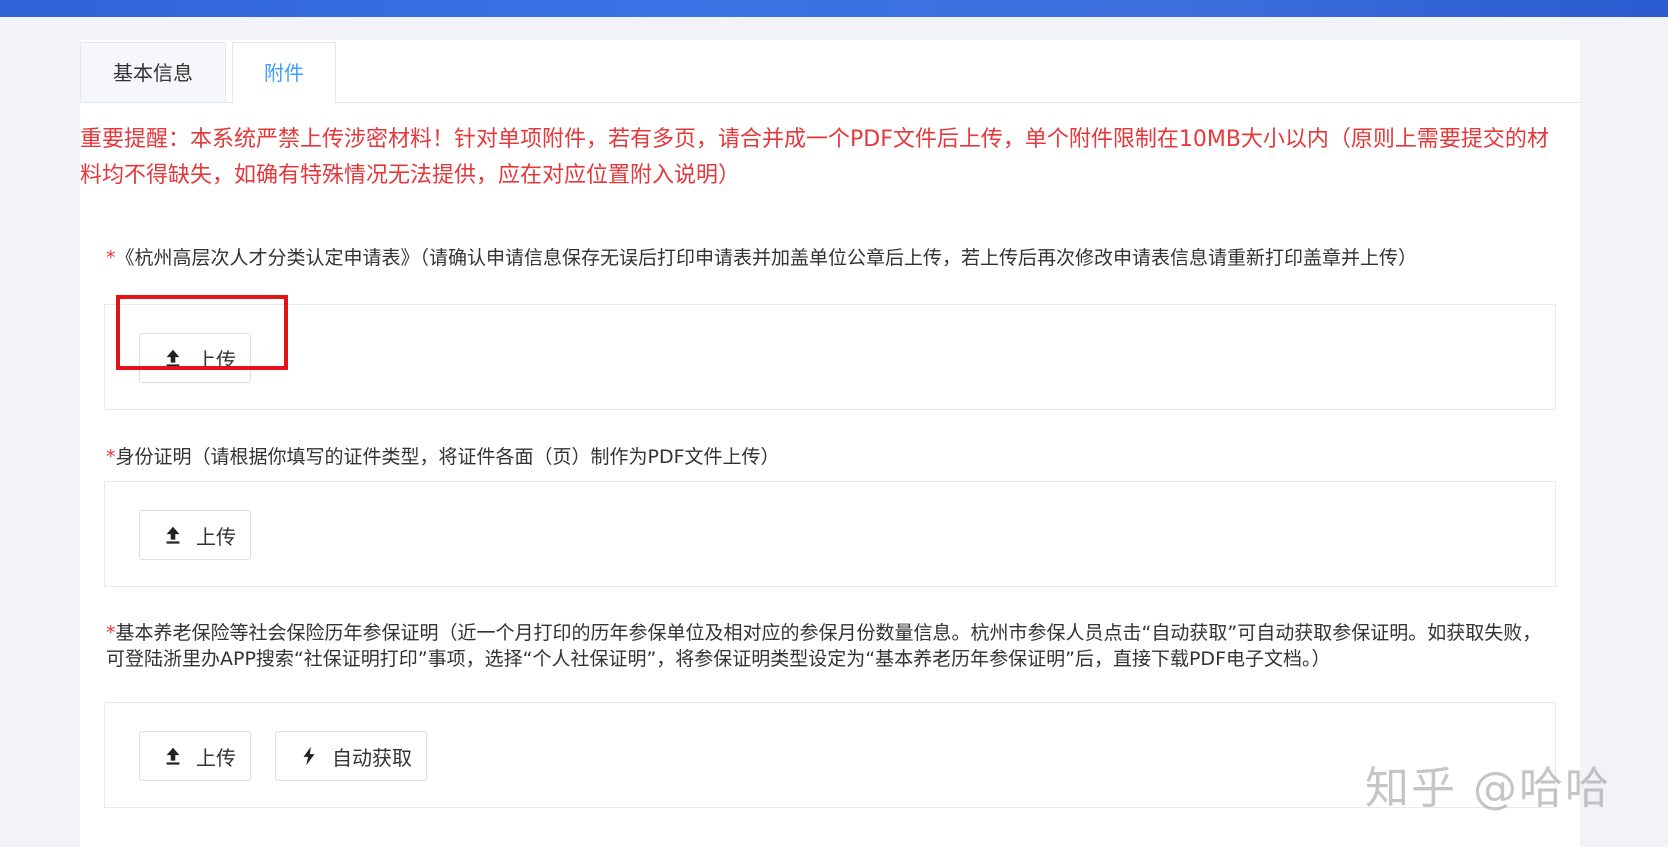 The height and width of the screenshot is (847, 1668). What do you see at coordinates (153, 72) in the screenshot?
I see `tab-basic-info: 基本信息` at bounding box center [153, 72].